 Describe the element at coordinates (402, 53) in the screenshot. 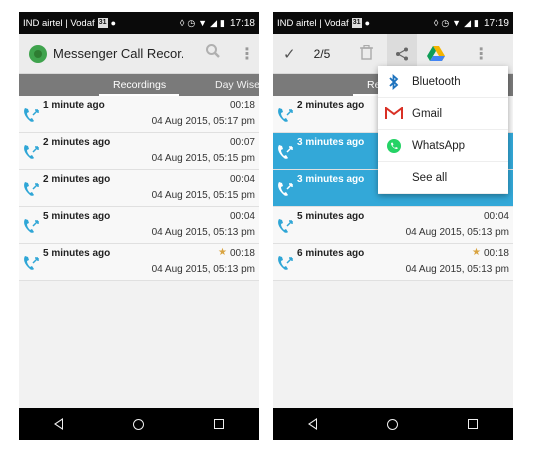

I see `share-icon` at that location.